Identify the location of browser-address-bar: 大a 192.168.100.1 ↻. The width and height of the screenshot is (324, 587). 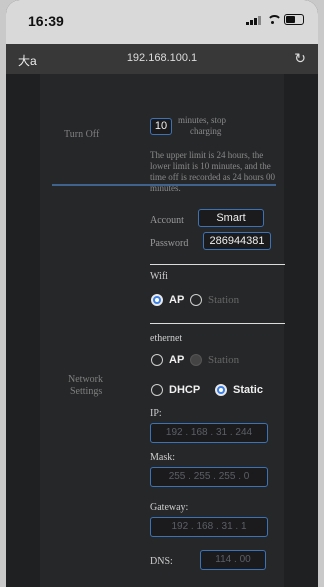
(162, 59).